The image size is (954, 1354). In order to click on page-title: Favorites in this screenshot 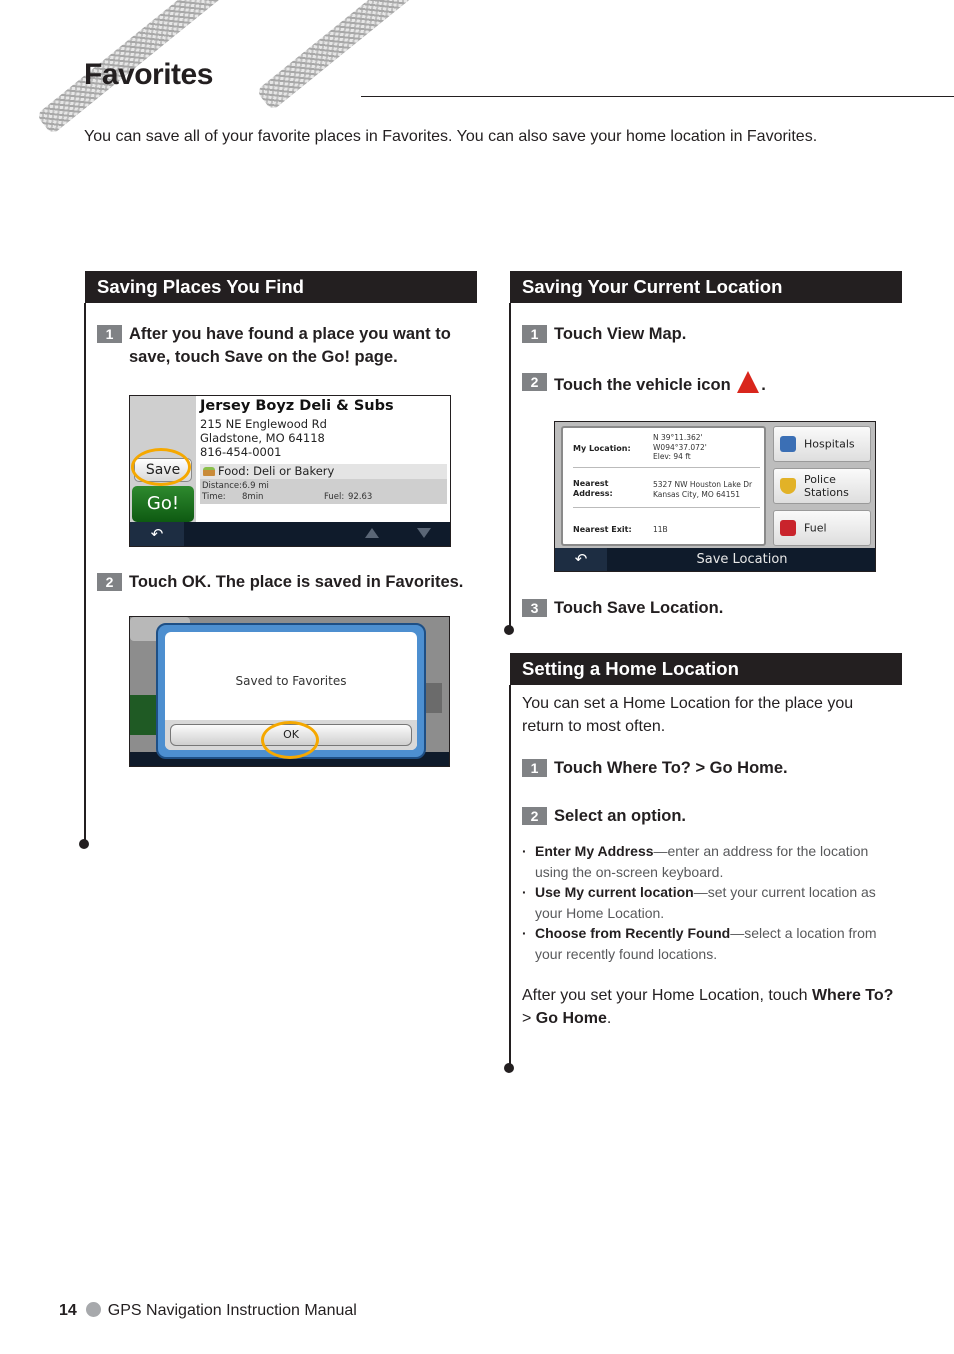, I will do `click(148, 74)`.